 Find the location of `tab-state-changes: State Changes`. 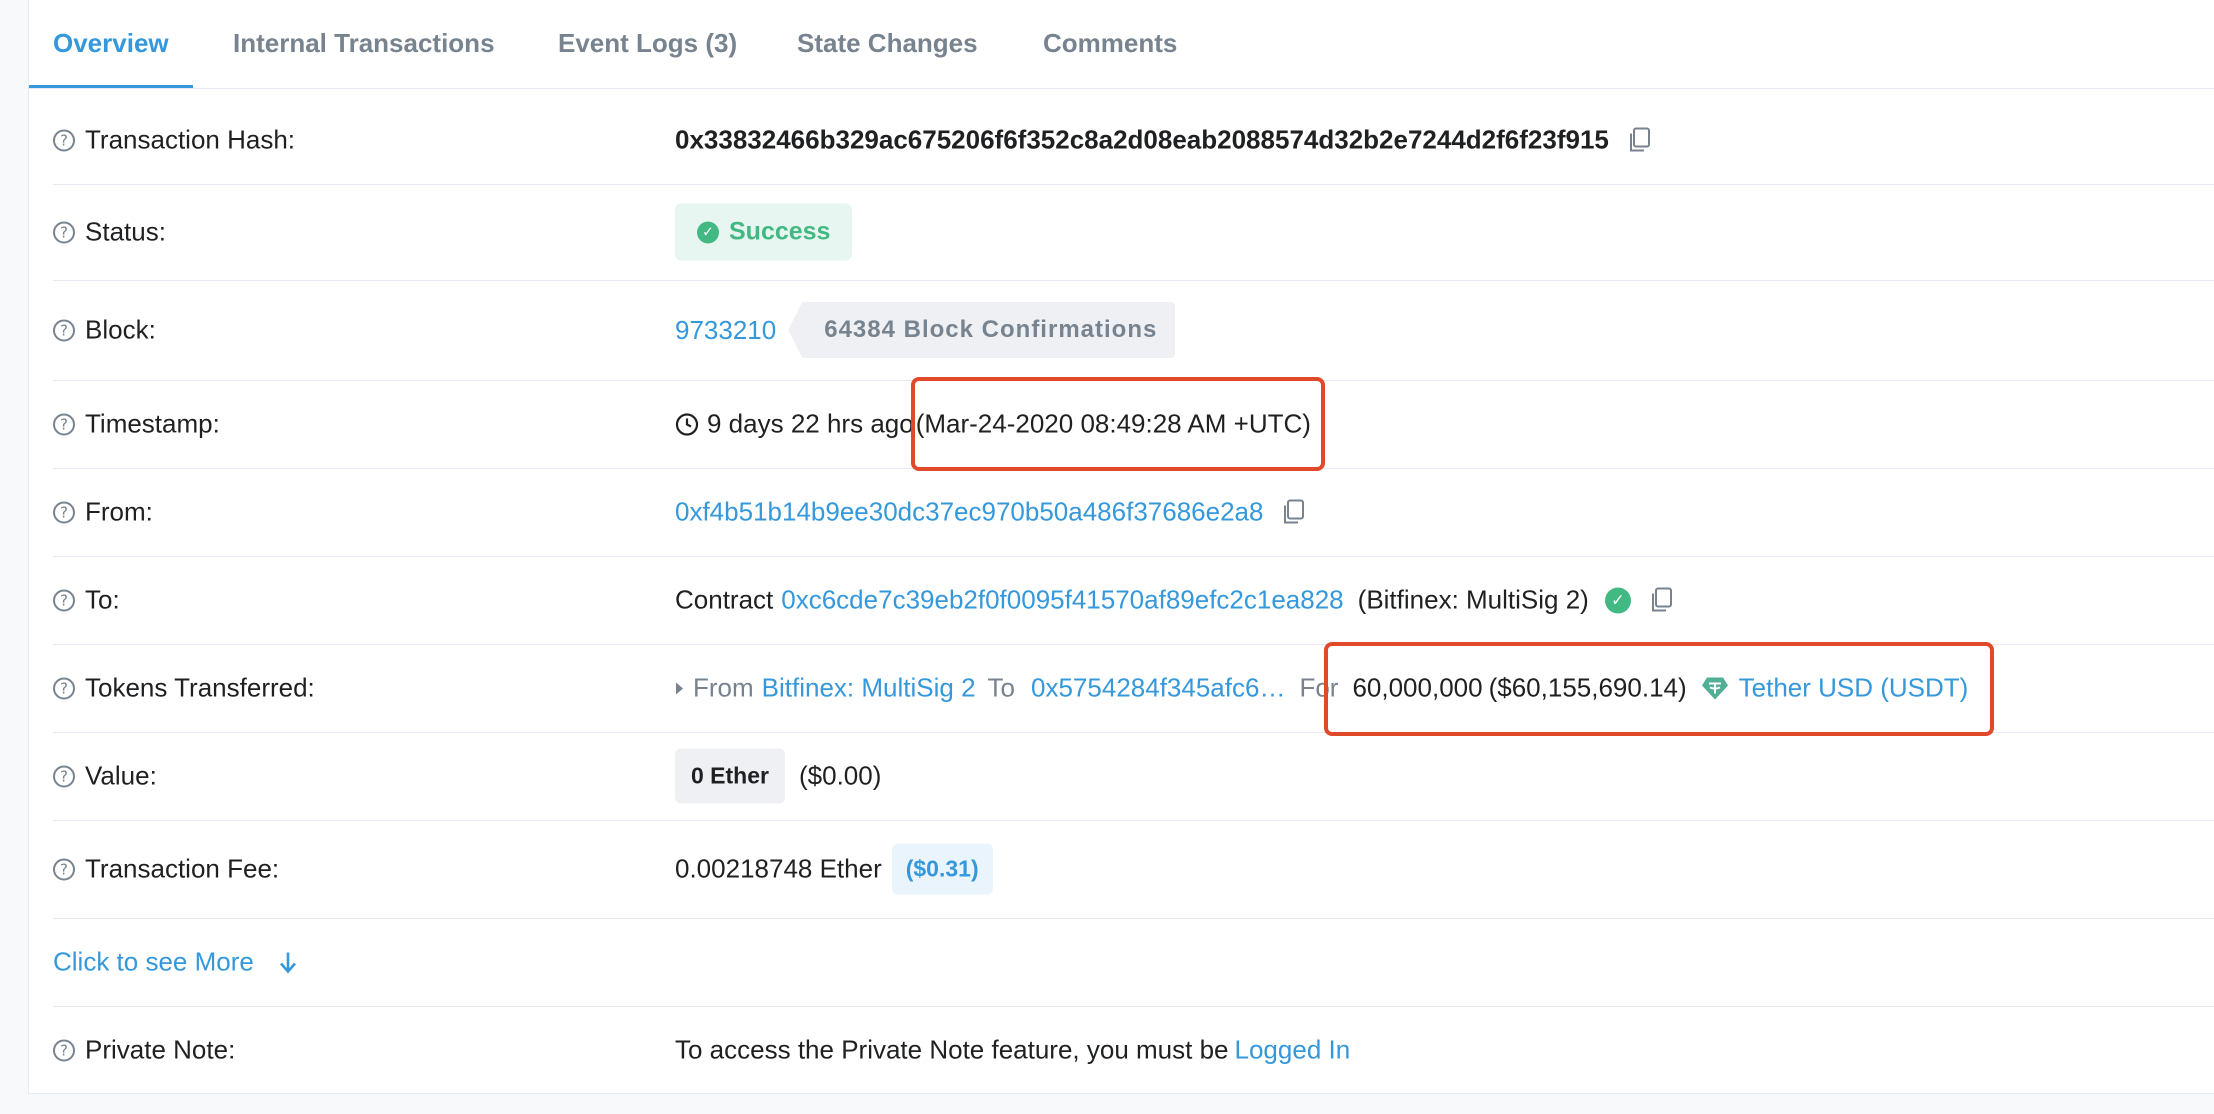

tab-state-changes: State Changes is located at coordinates (887, 44).